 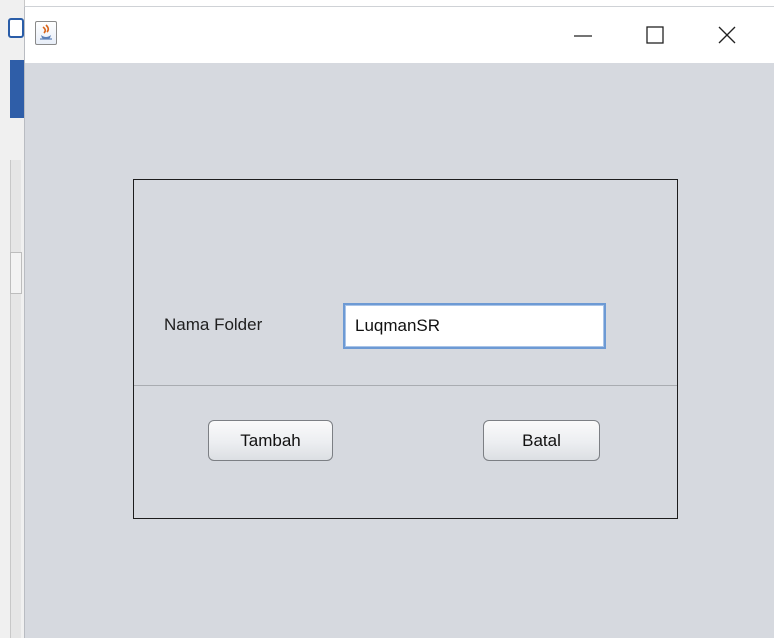 What do you see at coordinates (16, 273) in the screenshot?
I see `background-tab` at bounding box center [16, 273].